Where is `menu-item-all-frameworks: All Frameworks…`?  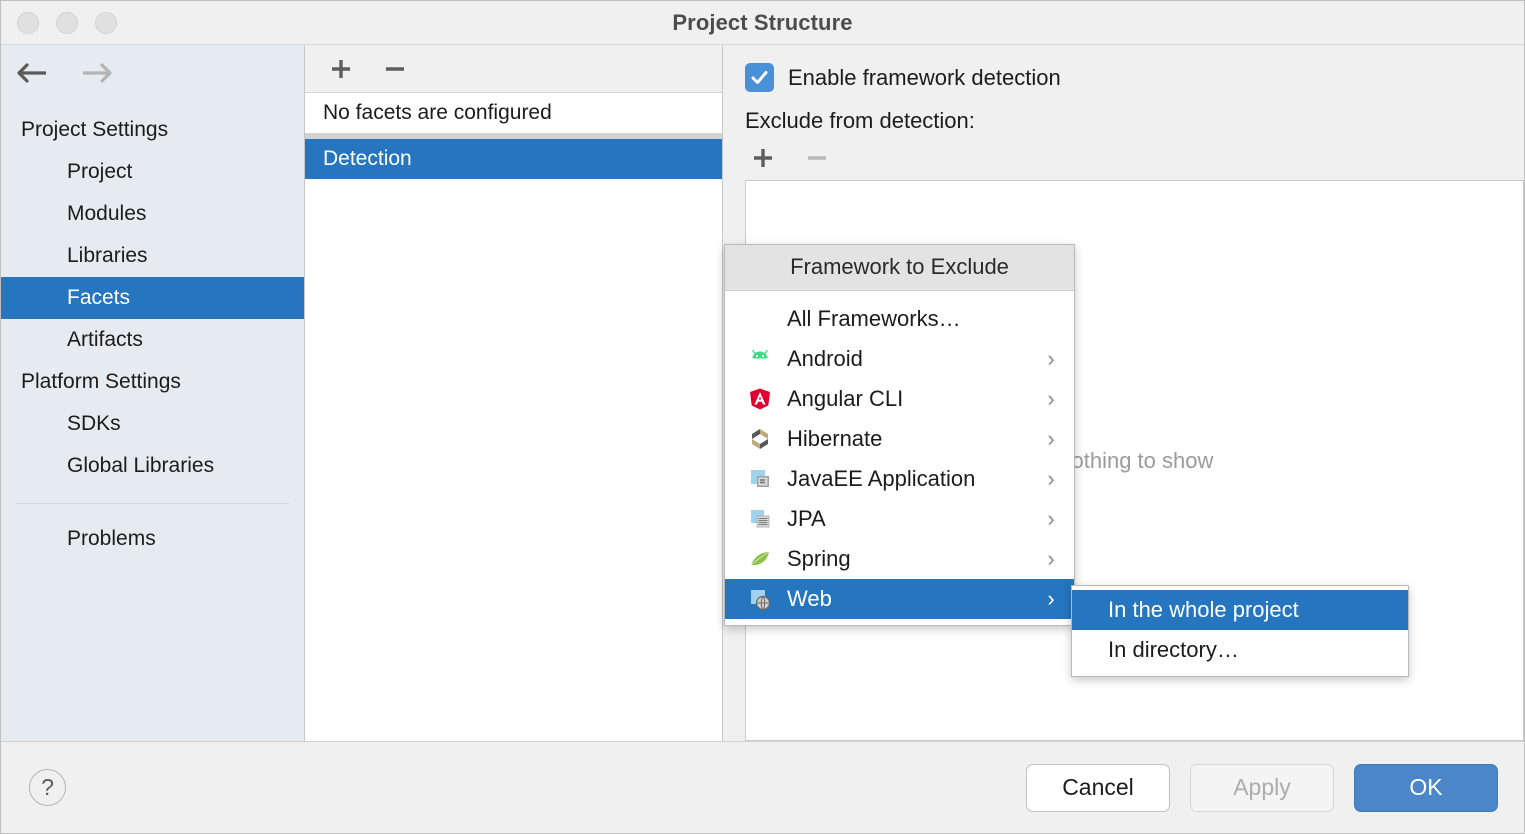 menu-item-all-frameworks: All Frameworks… is located at coordinates (899, 319).